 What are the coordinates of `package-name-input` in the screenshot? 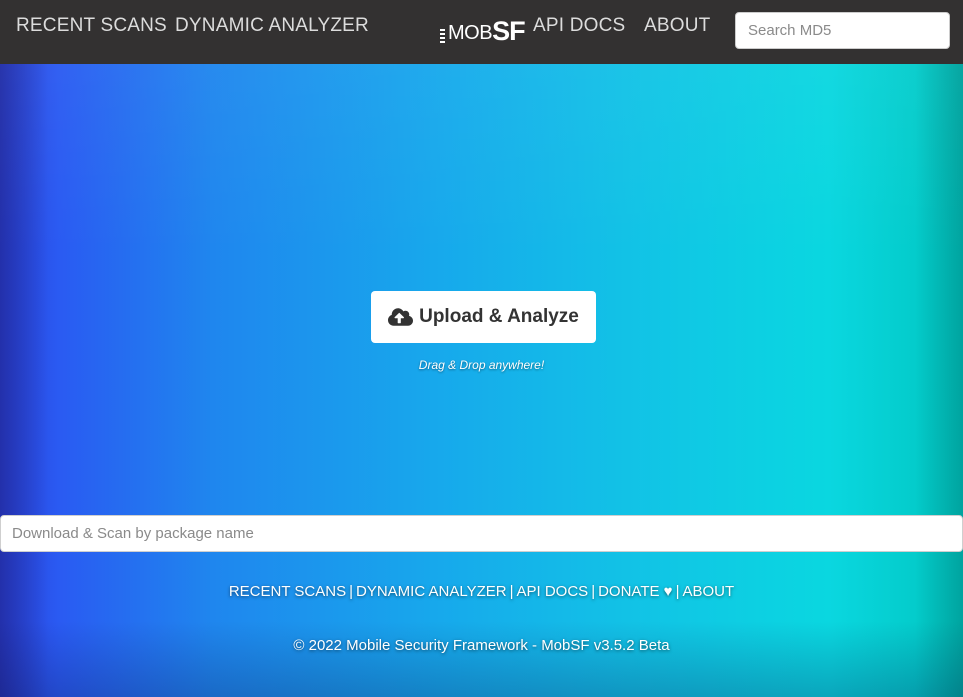 It's located at (481, 533).